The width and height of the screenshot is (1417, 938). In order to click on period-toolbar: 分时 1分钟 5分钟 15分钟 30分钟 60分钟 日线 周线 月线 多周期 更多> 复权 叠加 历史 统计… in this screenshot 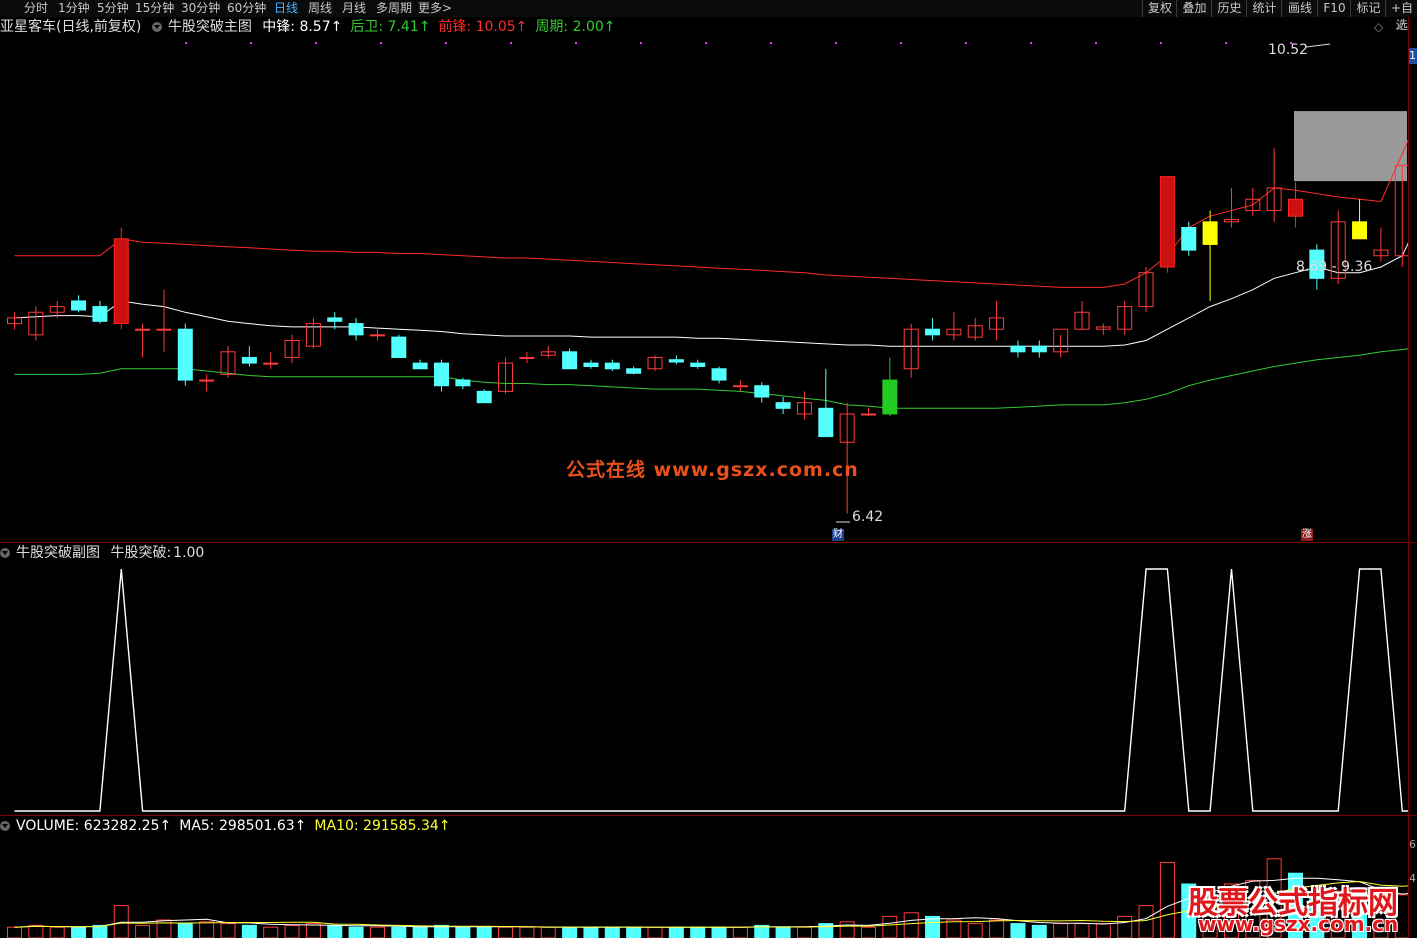, I will do `click(708, 16)`.